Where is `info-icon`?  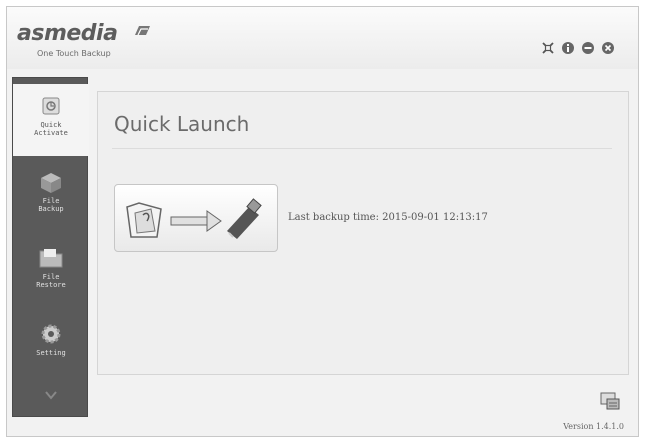 info-icon is located at coordinates (568, 48).